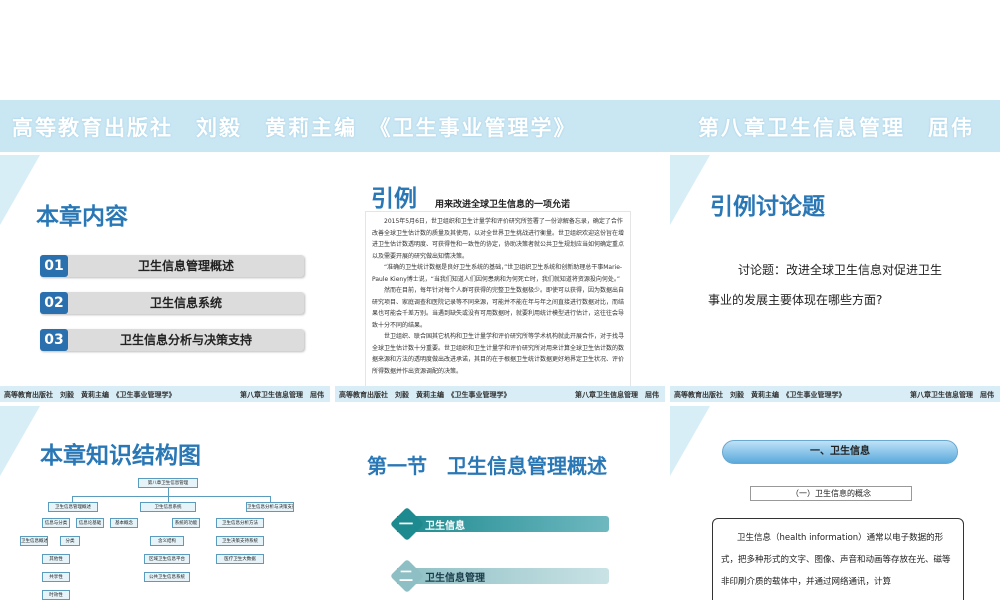 The image size is (1000, 600). I want to click on item-label: 卫生信息, so click(445, 526).